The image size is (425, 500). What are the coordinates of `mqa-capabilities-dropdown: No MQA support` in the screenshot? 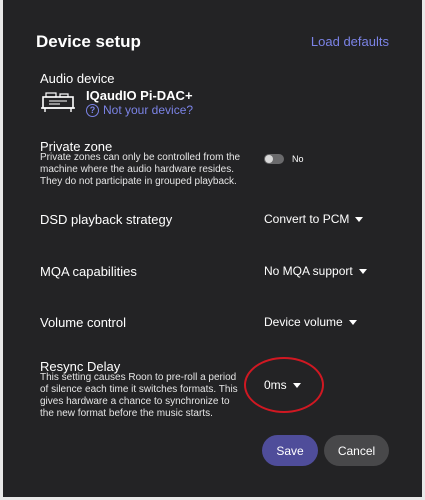 It's located at (315, 271).